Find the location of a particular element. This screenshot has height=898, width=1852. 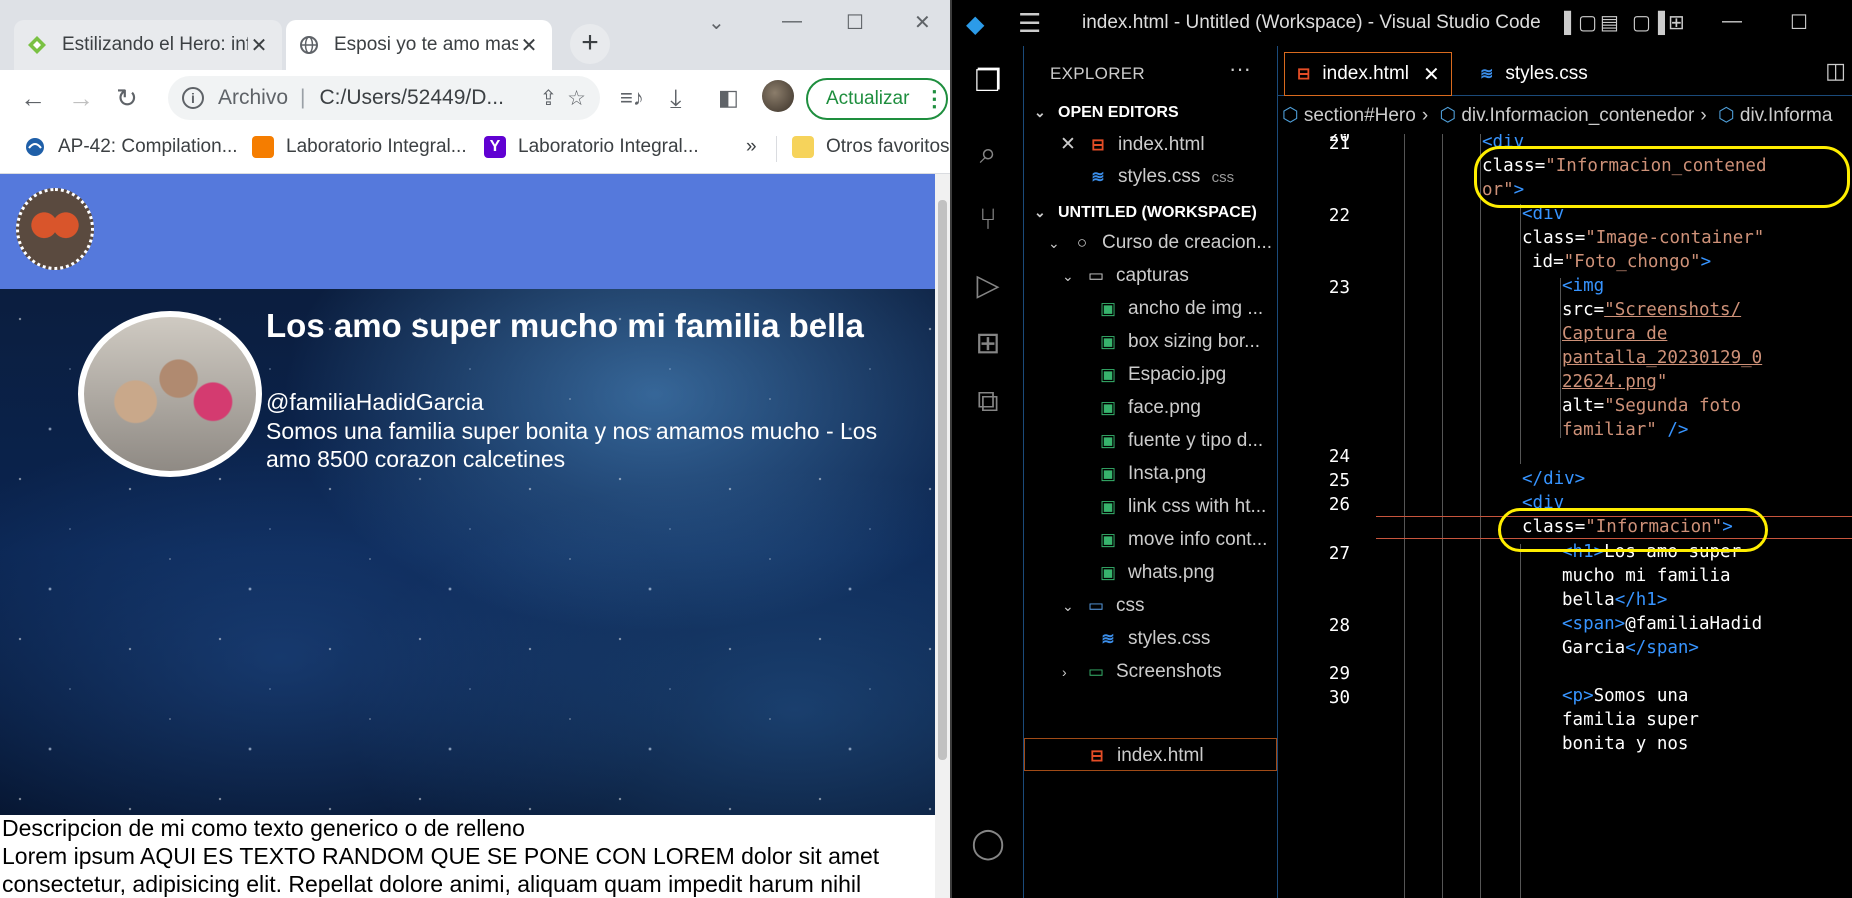

info-icon: i is located at coordinates (193, 98).